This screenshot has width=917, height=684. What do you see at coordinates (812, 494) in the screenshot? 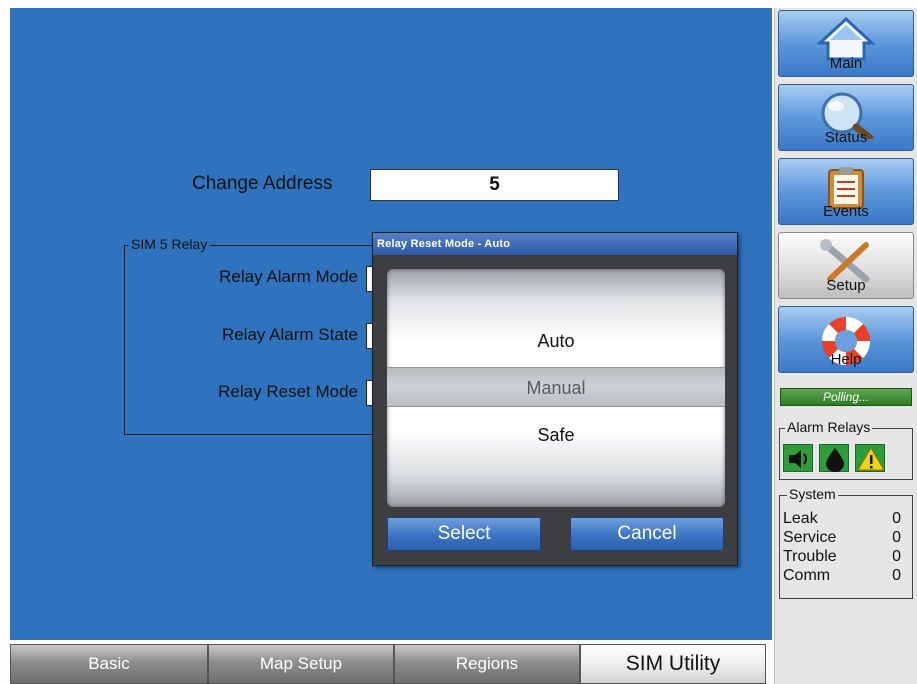
I see `system-title: System` at bounding box center [812, 494].